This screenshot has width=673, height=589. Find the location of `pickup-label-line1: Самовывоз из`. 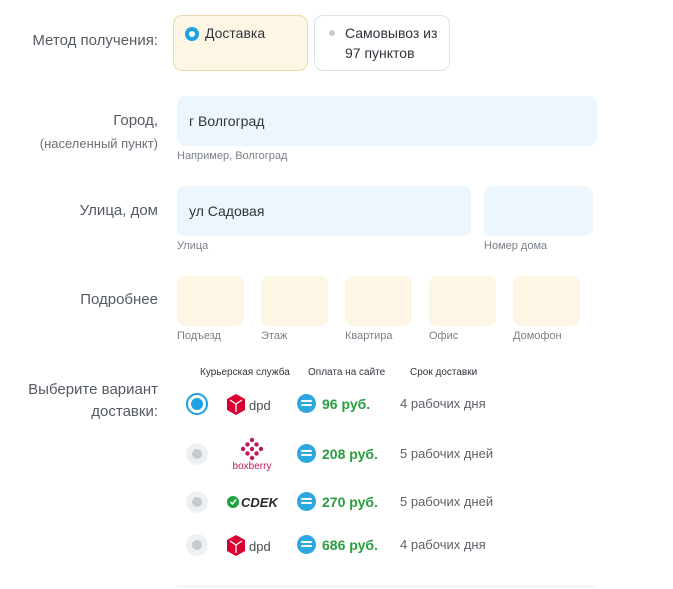

pickup-label-line1: Самовывоз из is located at coordinates (391, 33).